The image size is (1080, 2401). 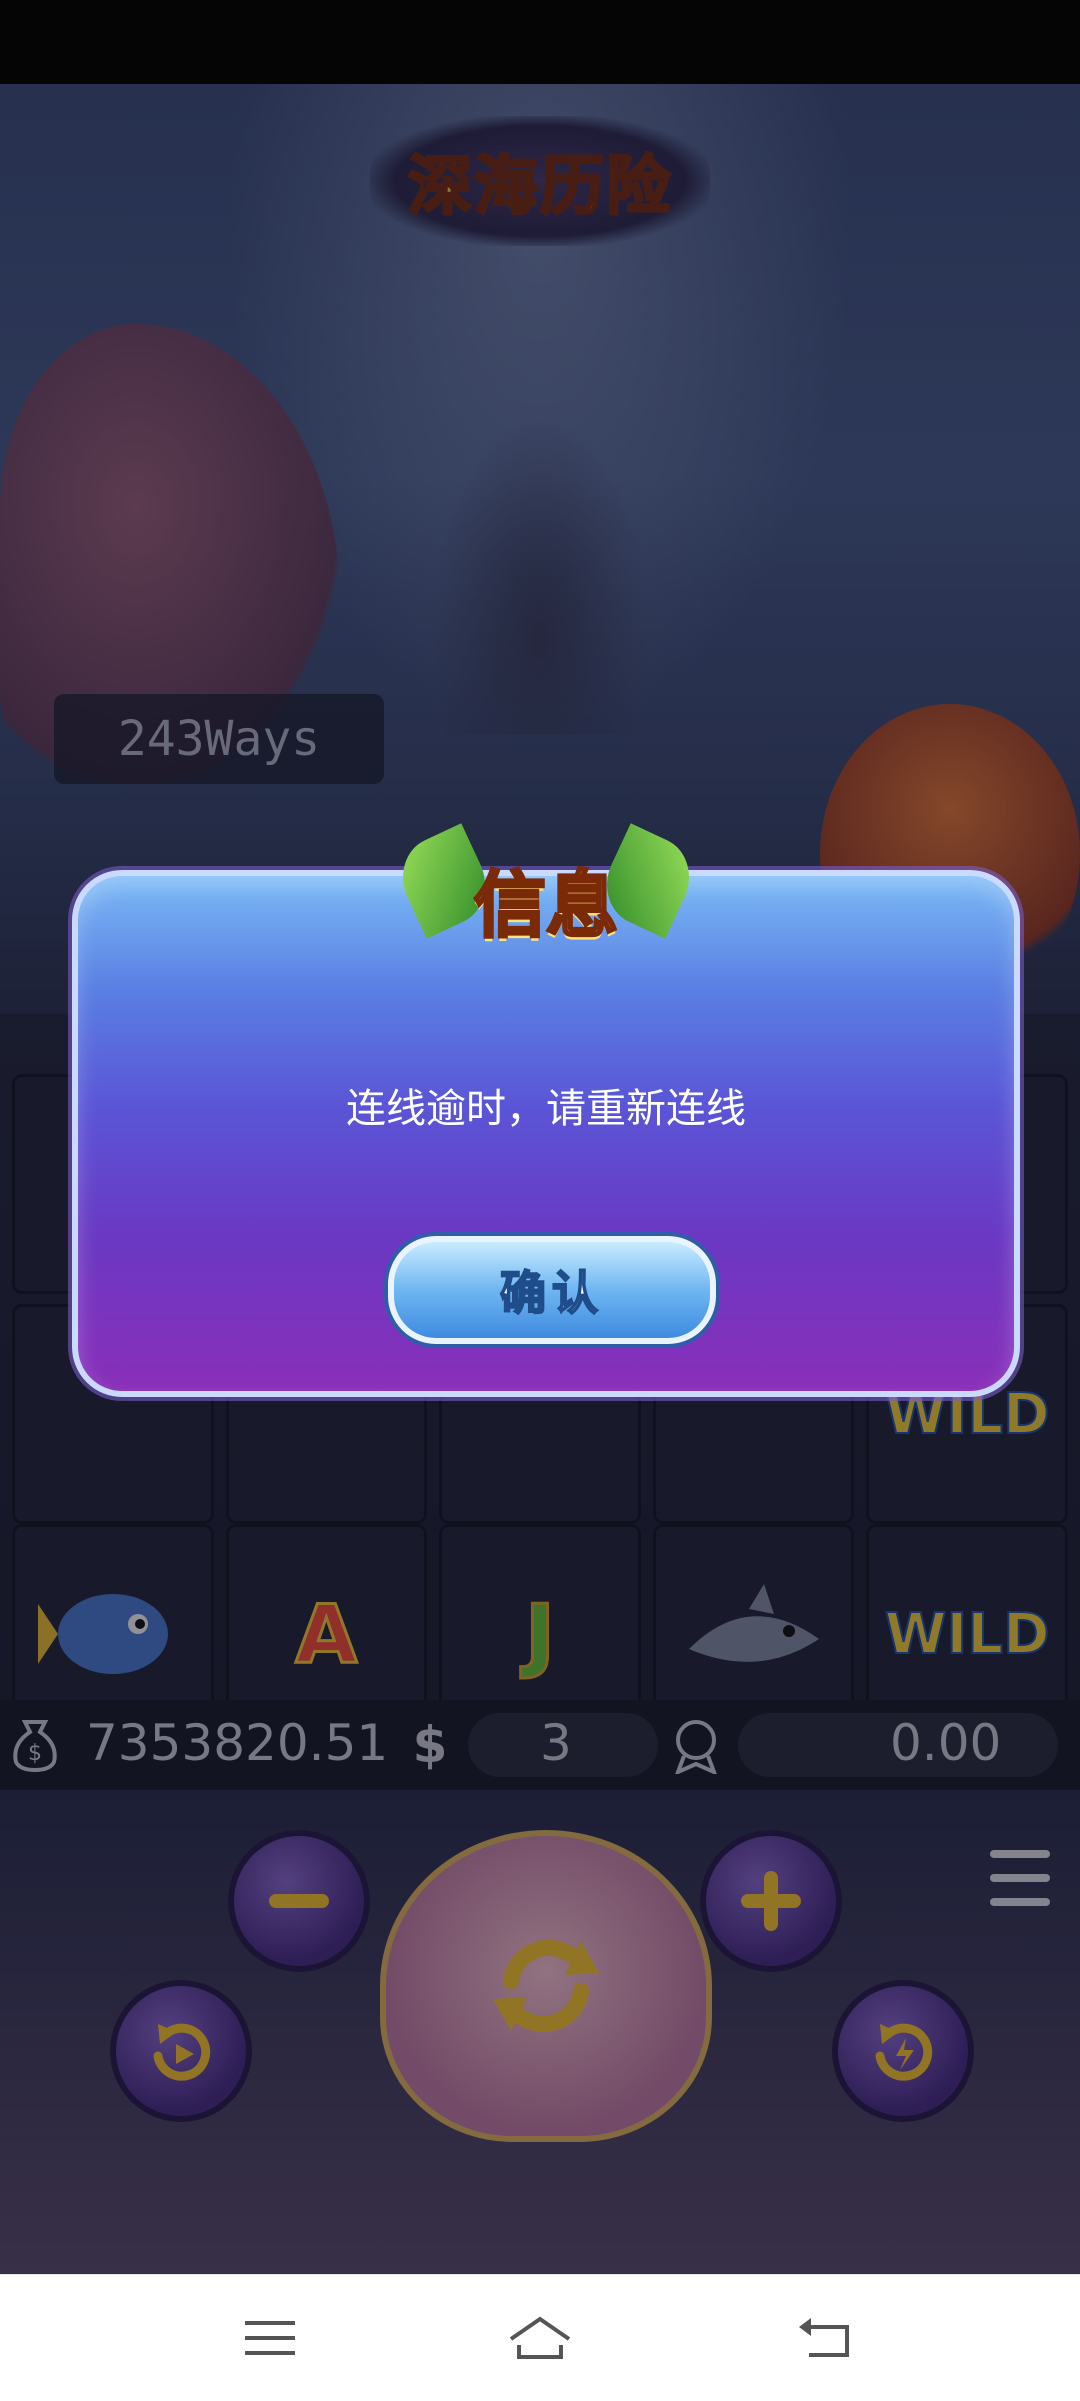 I want to click on system-nav-bar, so click(x=540, y=2337).